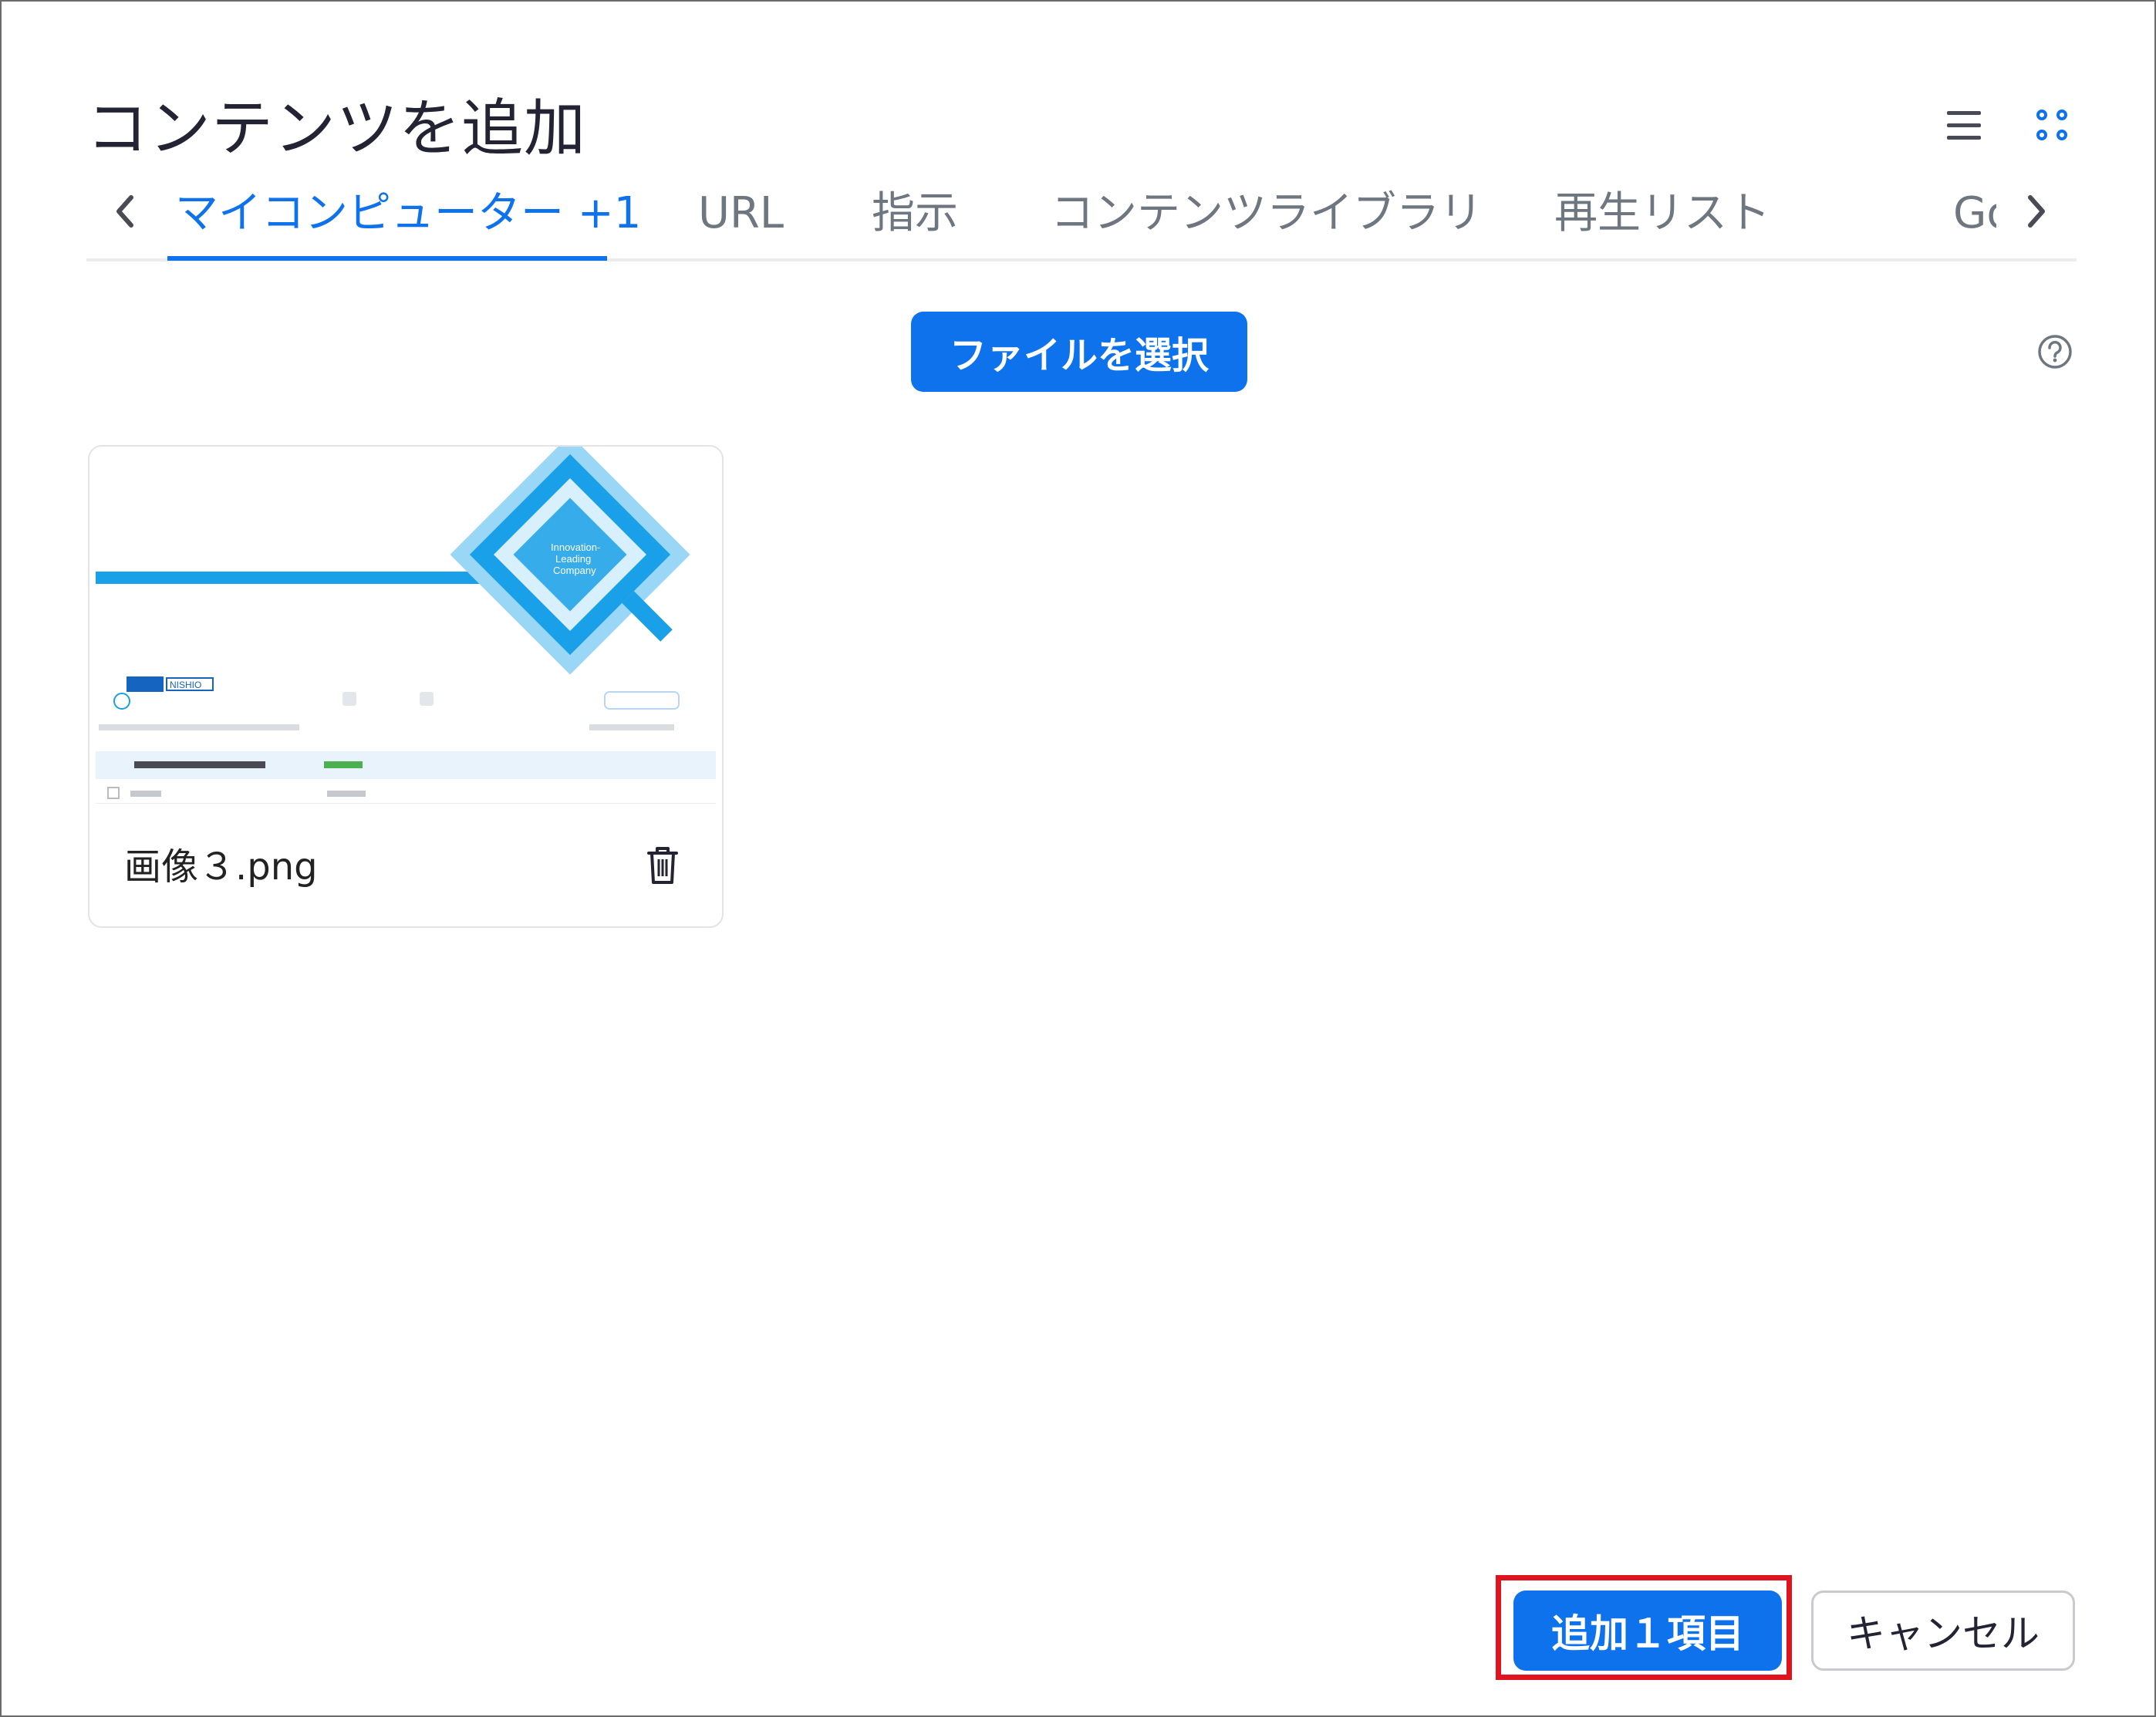 This screenshot has width=2156, height=1717. What do you see at coordinates (1943, 1631) in the screenshot?
I see `cancel-button: キャンセル` at bounding box center [1943, 1631].